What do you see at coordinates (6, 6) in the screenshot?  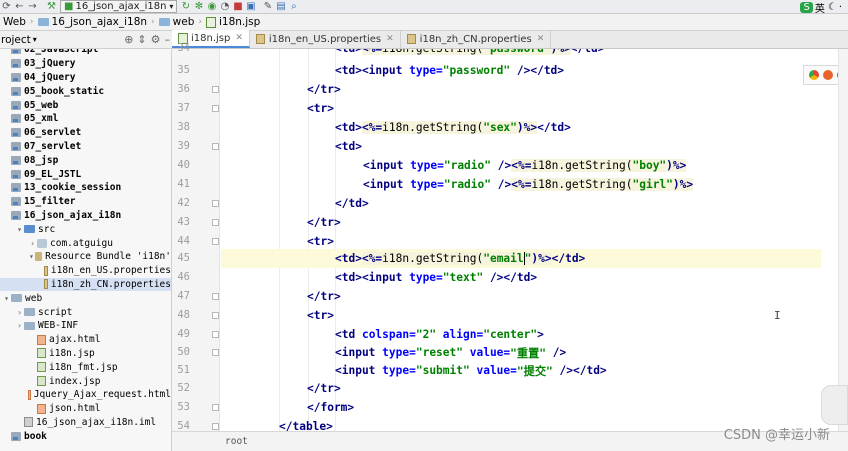 I see `sync-icon: ⟳` at bounding box center [6, 6].